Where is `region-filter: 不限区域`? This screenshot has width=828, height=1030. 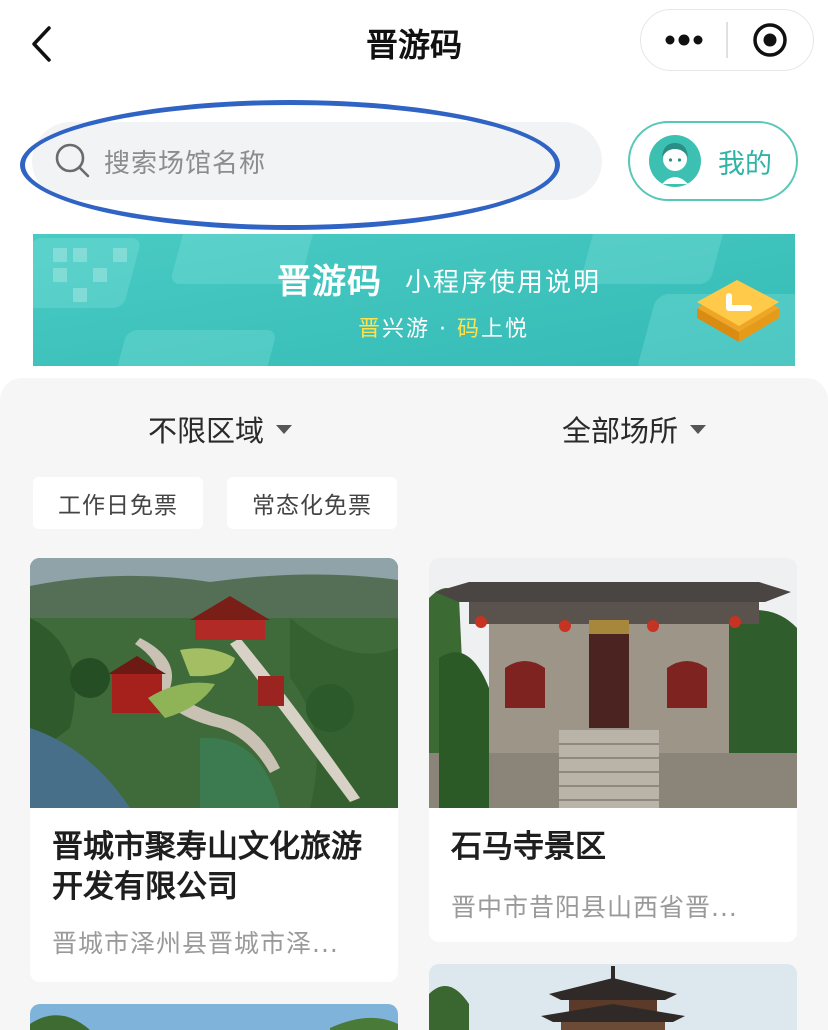
region-filter: 不限区域 is located at coordinates (220, 429).